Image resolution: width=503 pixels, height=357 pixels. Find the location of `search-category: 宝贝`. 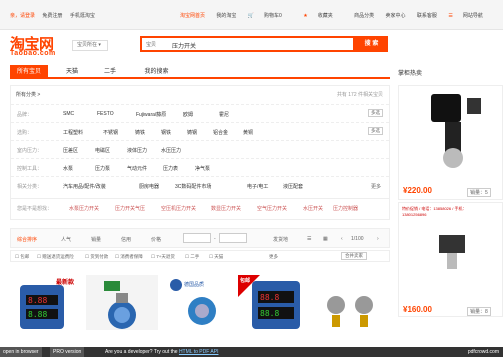

search-category: 宝贝 is located at coordinates (151, 44).